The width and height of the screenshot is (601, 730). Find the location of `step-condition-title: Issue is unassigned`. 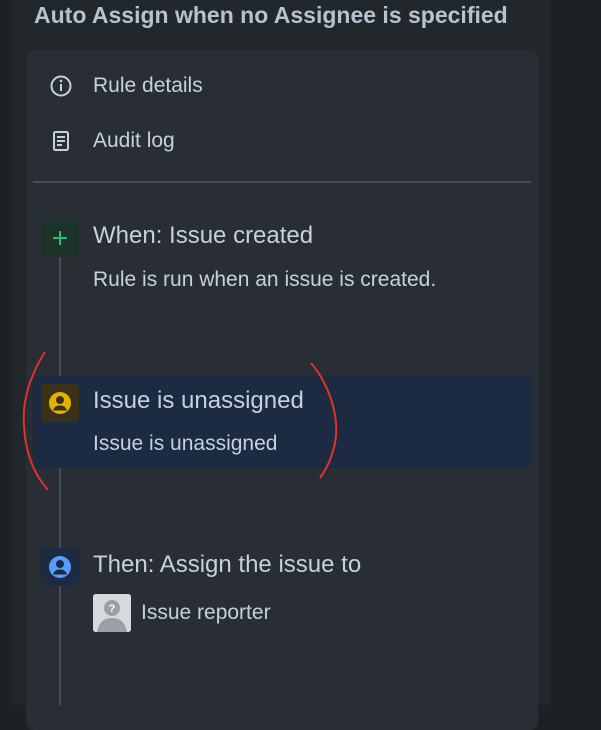

step-condition-title: Issue is unassigned is located at coordinates (198, 401).